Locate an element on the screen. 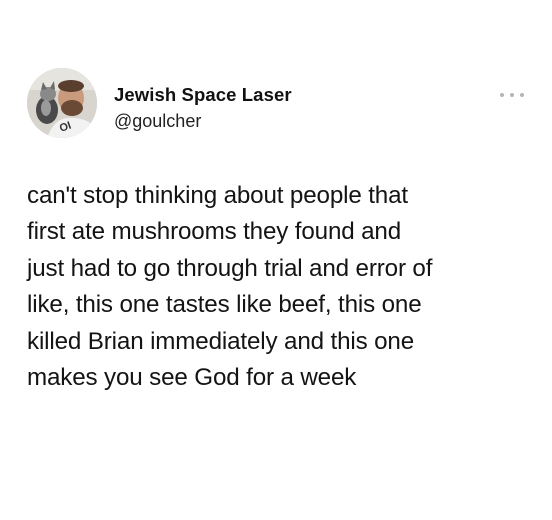 The image size is (552, 520). profile-photo-icon: OI is located at coordinates (62, 103).